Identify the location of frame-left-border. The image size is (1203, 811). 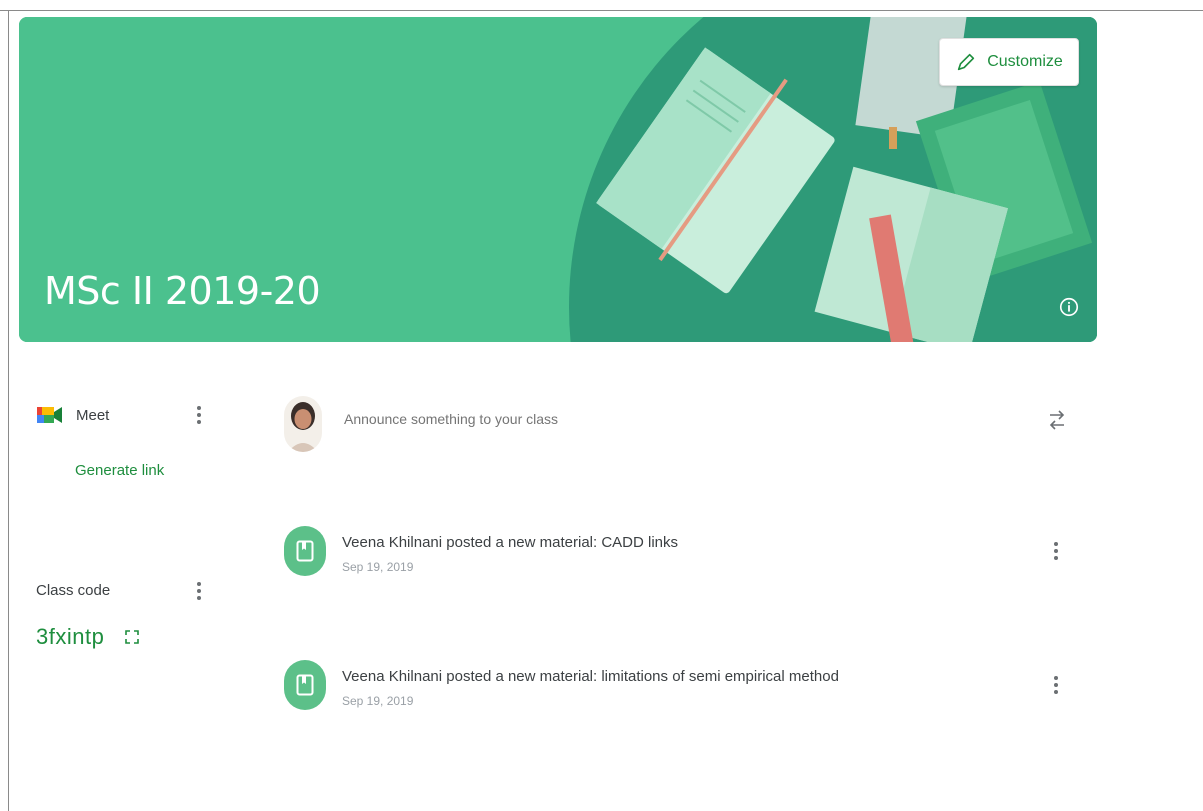
(8, 410).